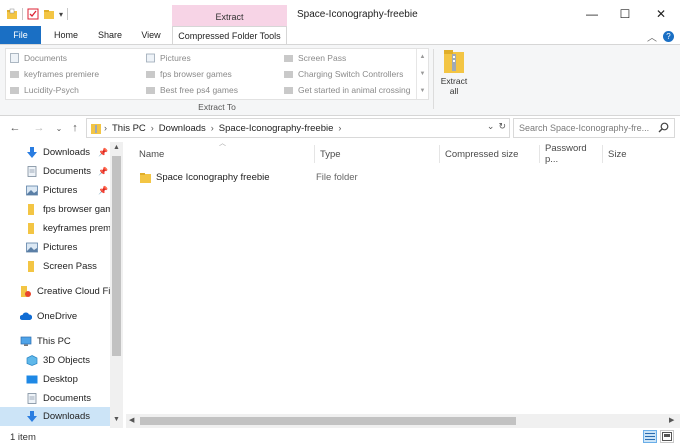 The image size is (680, 446). What do you see at coordinates (15, 128) in the screenshot?
I see `back-arrow-icon: ←` at bounding box center [15, 128].